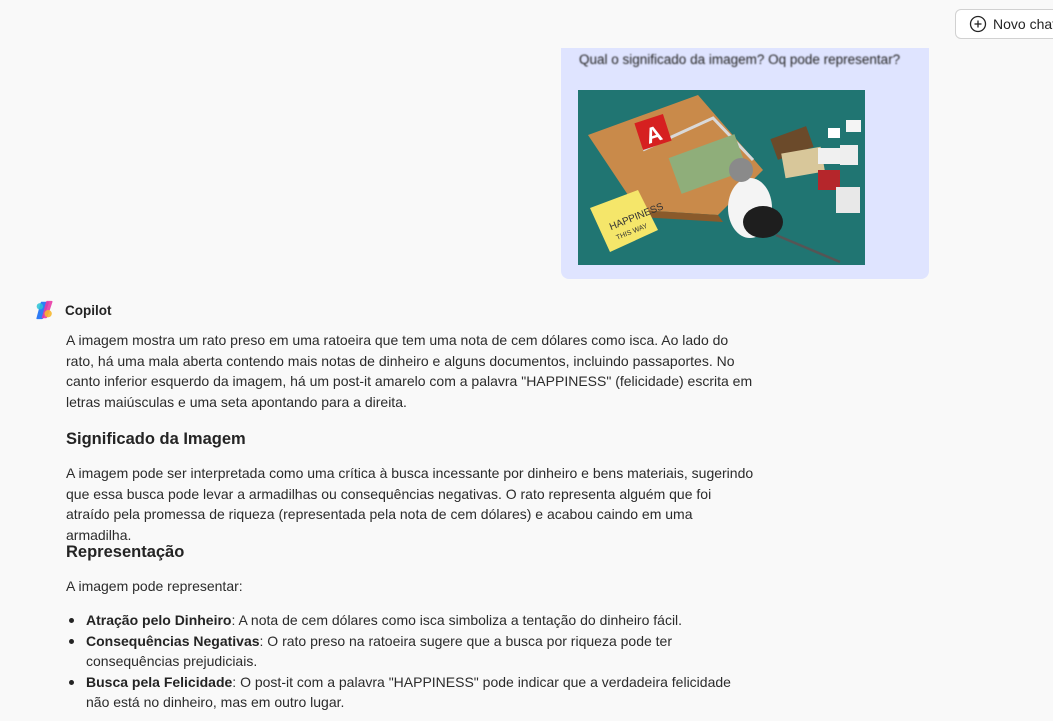 This screenshot has width=1053, height=721. I want to click on section-intro-representacao: A imagem pode representar:, so click(154, 586).